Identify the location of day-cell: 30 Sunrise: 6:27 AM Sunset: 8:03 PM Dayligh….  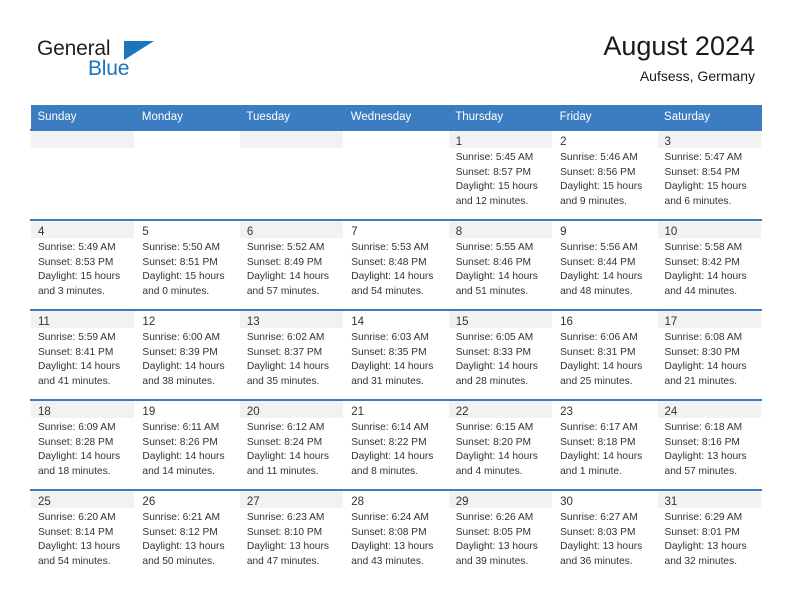
(605, 535).